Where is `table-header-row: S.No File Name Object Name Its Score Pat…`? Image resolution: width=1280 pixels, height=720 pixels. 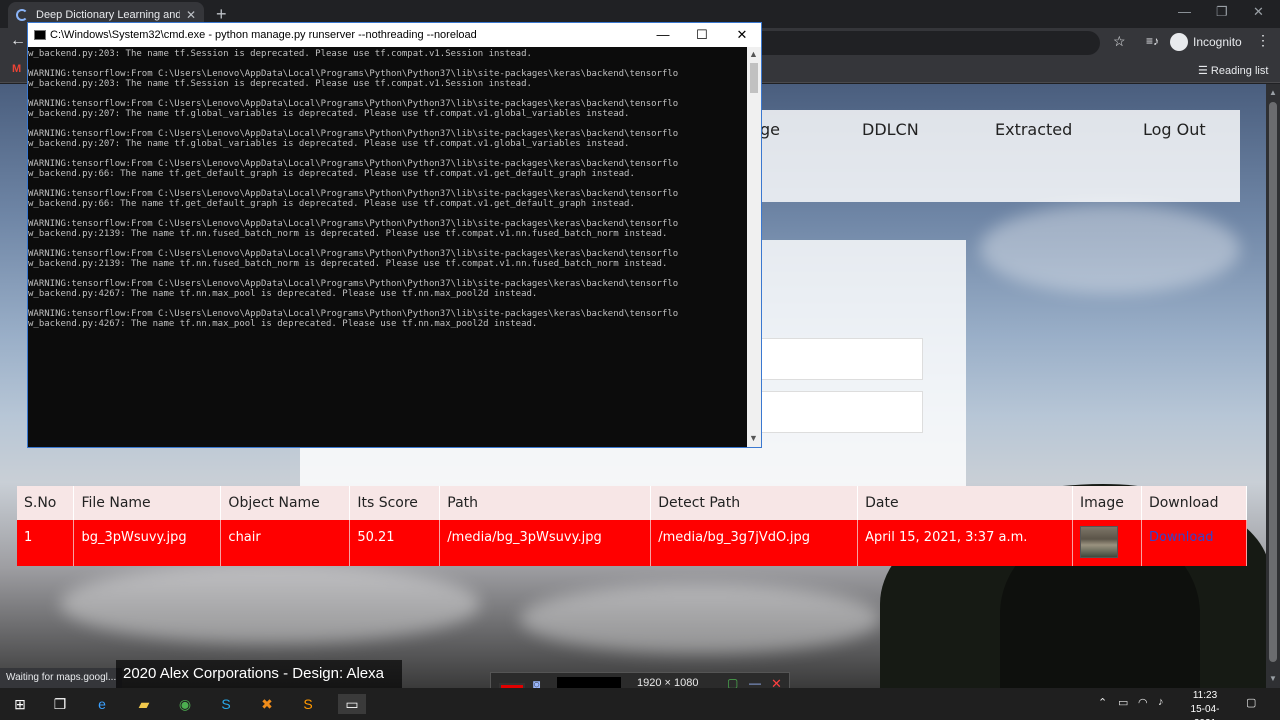
table-header-row: S.No File Name Object Name Its Score Pat… is located at coordinates (632, 503).